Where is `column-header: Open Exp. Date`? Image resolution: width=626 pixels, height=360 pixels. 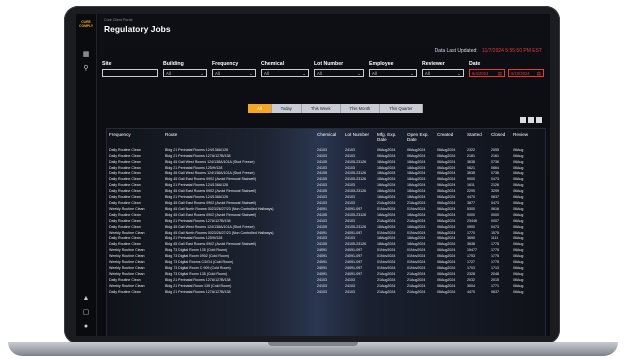
column-header: Open Exp. Date is located at coordinates (420, 138).